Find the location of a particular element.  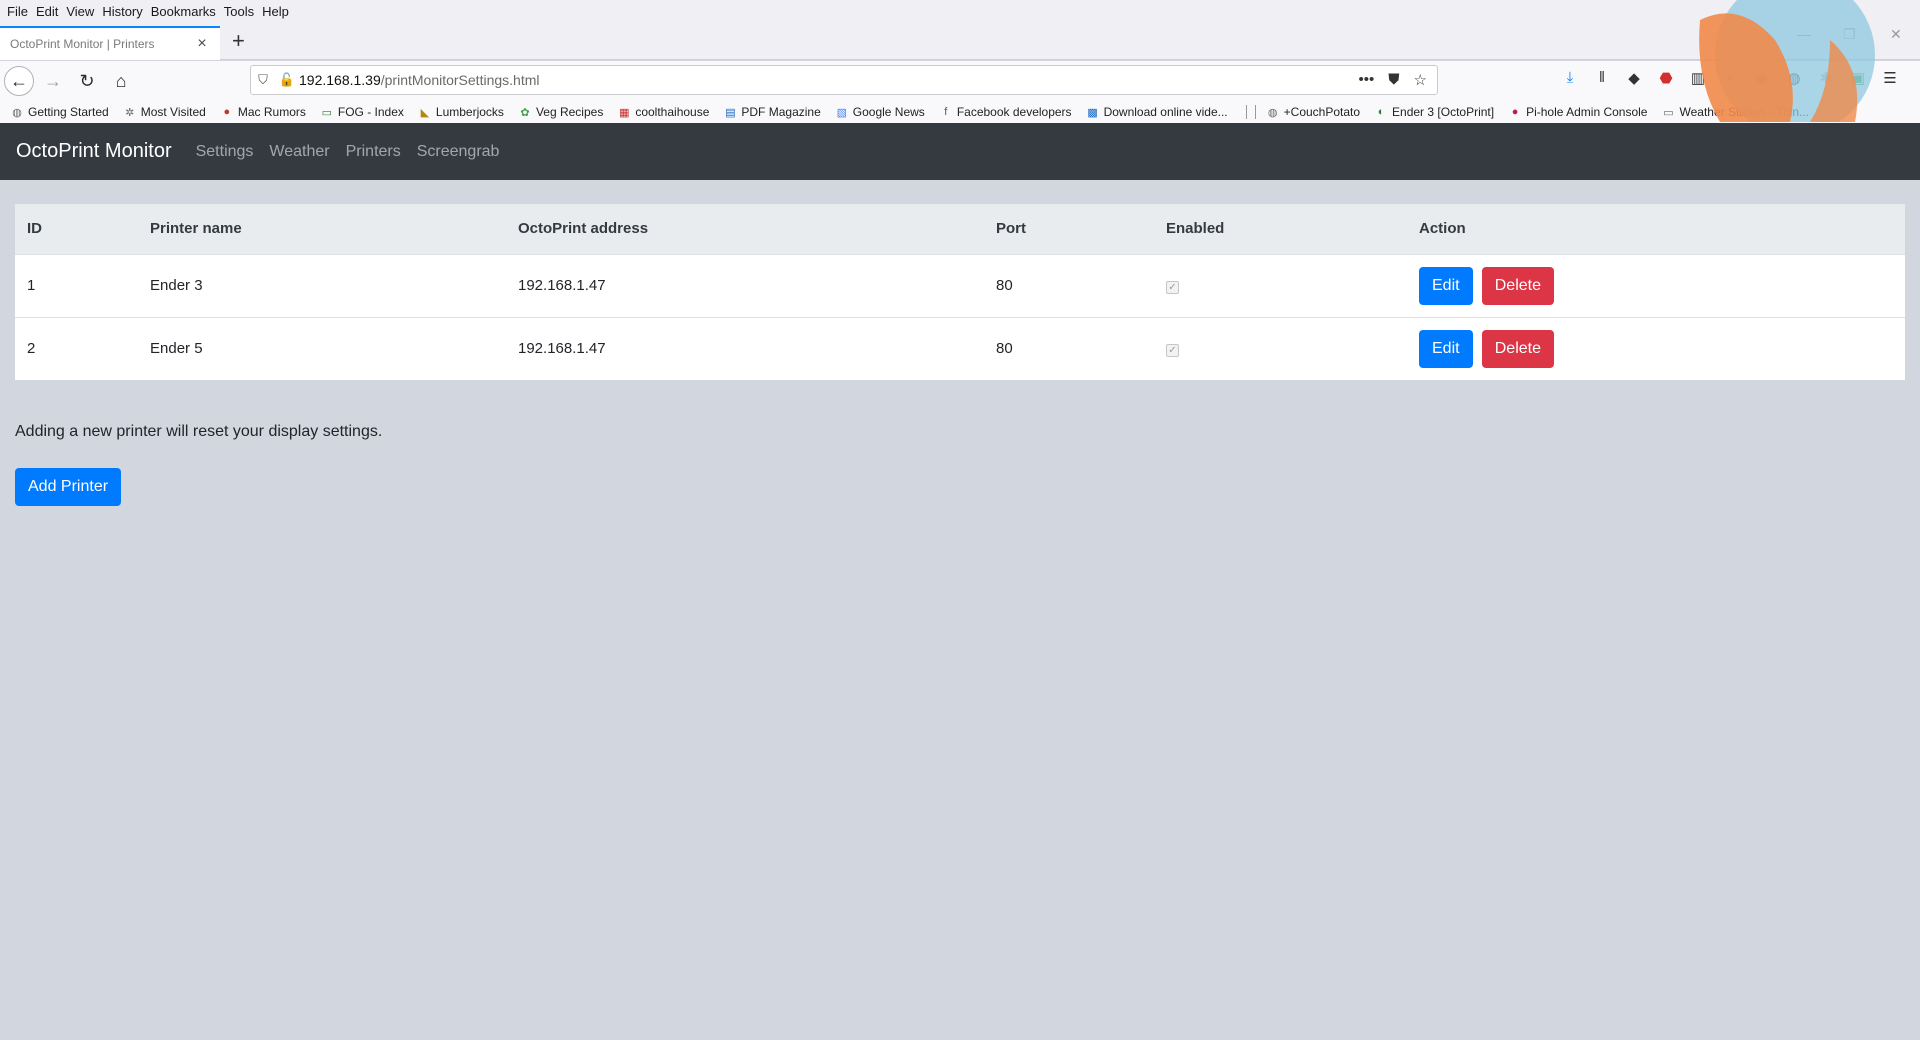

minimize-icon: — is located at coordinates (1804, 34).